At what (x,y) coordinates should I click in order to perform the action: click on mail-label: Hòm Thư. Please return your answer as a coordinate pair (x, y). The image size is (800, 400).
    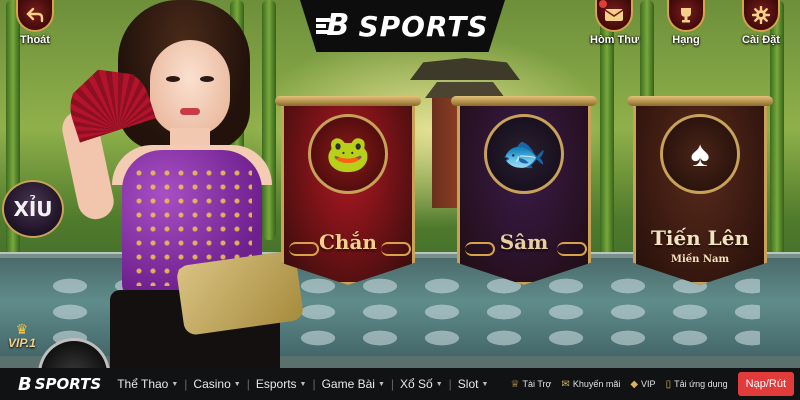
    Looking at the image, I should click on (614, 40).